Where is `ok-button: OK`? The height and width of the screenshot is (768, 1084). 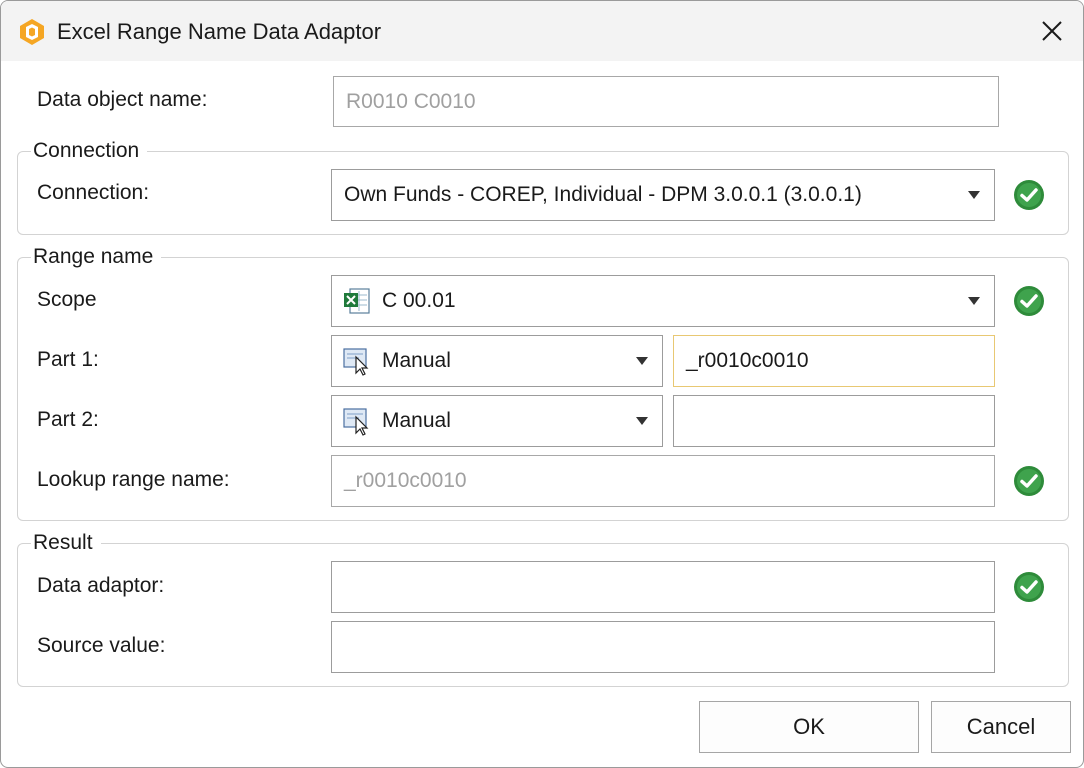 ok-button: OK is located at coordinates (809, 727).